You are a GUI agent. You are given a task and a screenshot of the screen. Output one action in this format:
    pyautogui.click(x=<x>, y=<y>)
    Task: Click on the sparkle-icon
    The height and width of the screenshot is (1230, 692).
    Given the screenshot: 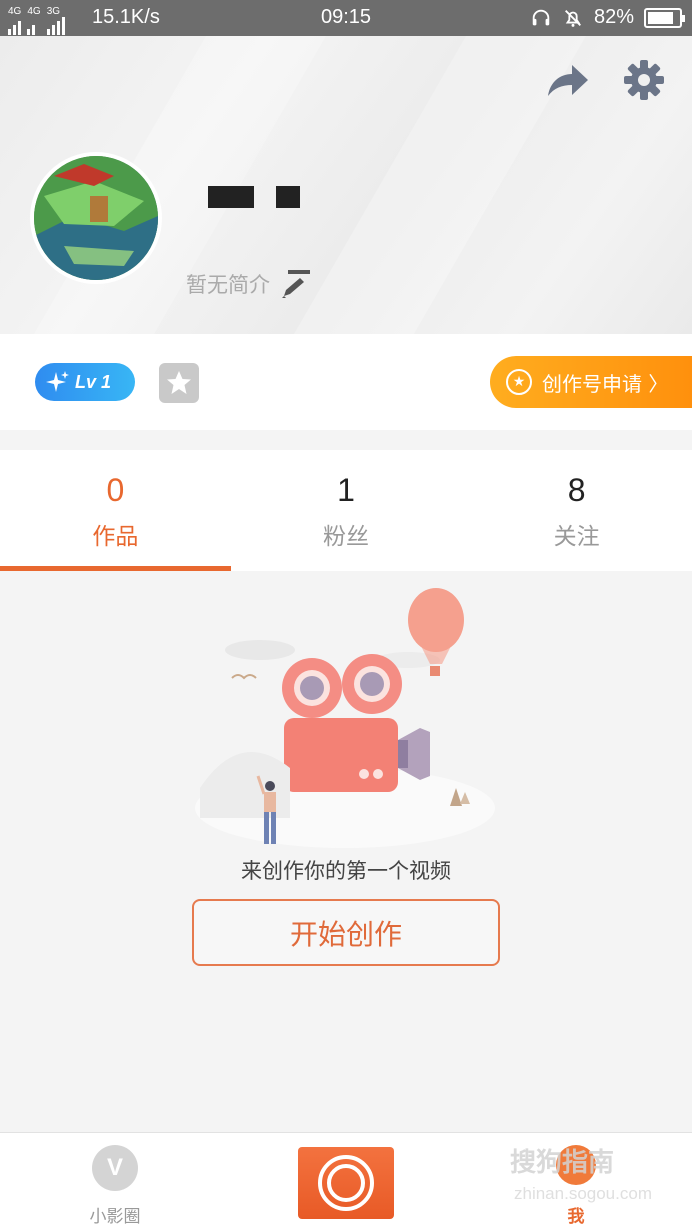 What is the action you would take?
    pyautogui.click(x=57, y=381)
    